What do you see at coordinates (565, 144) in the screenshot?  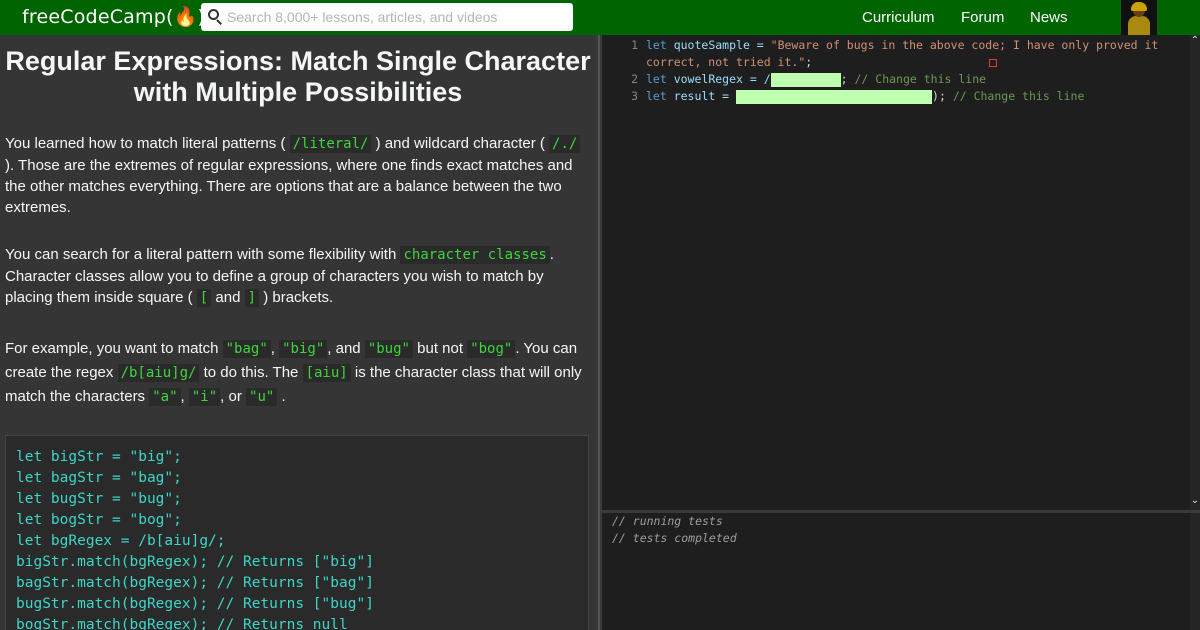 I see `inline-code: /./` at bounding box center [565, 144].